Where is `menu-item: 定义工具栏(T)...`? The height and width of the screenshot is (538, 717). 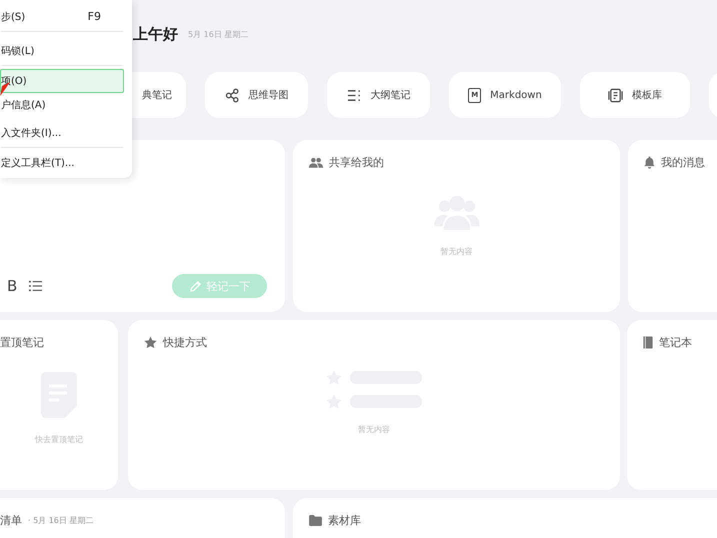 menu-item: 定义工具栏(T)... is located at coordinates (62, 163).